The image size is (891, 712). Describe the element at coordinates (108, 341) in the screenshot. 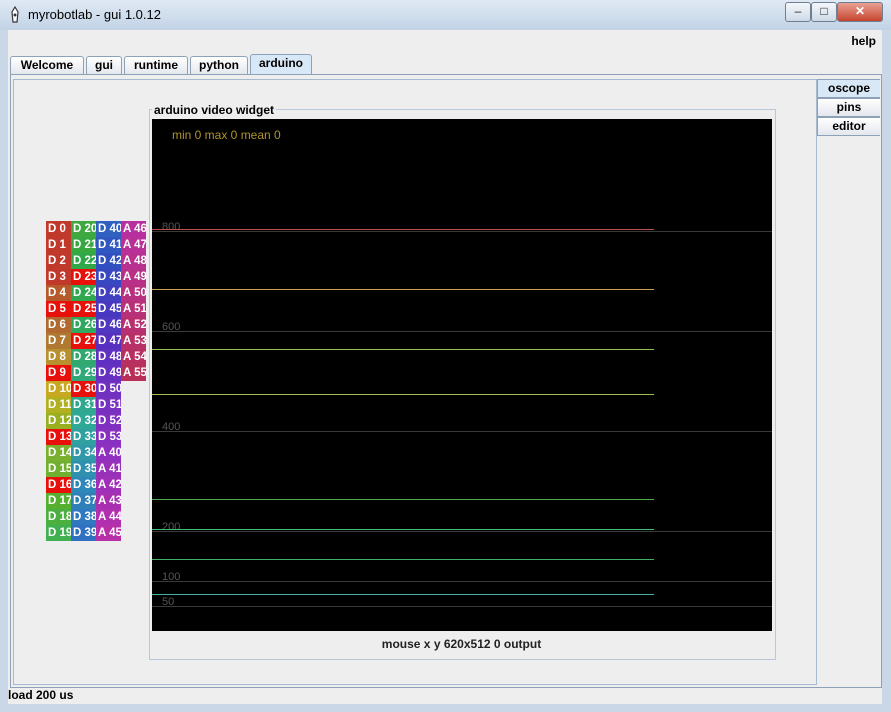

I see `pin-d47: D 47` at that location.